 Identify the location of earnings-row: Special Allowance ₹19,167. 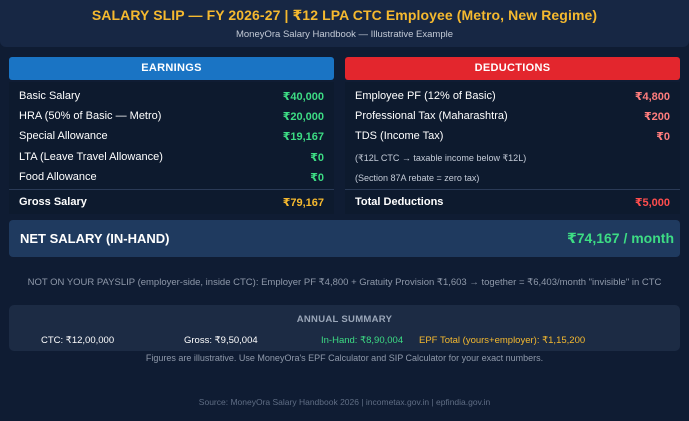
(171, 138).